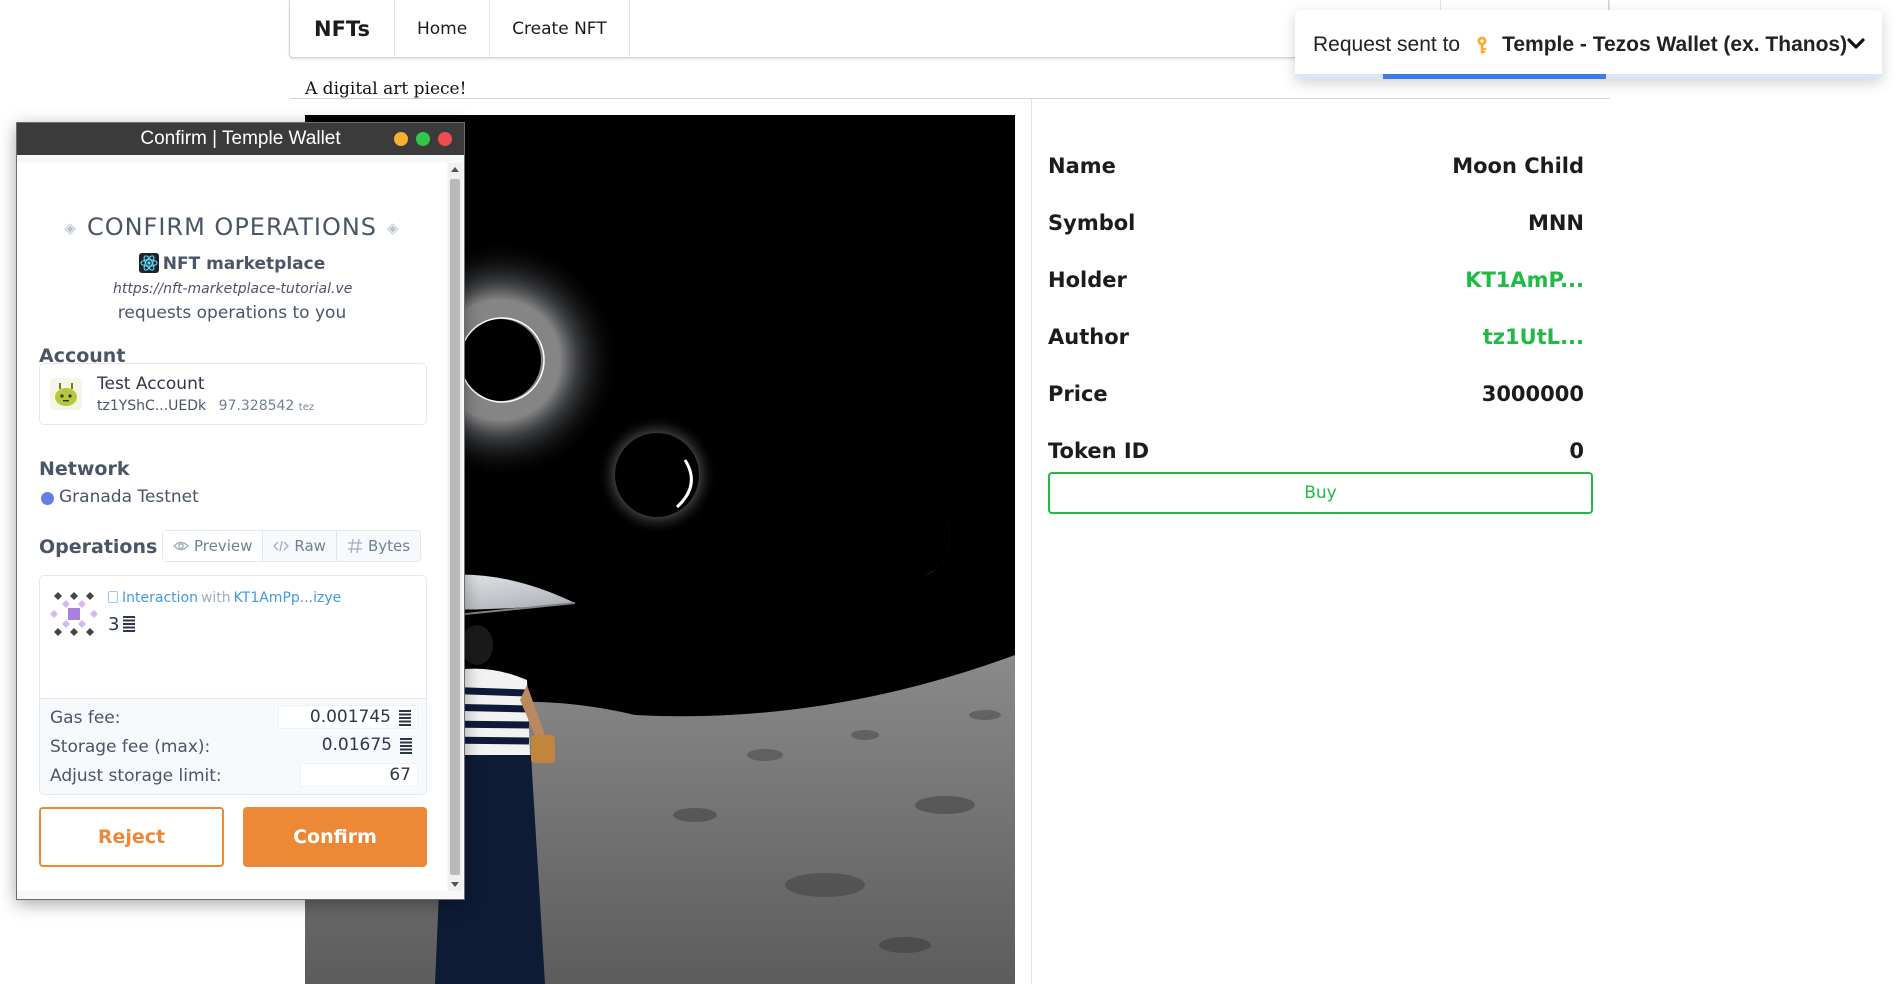 The height and width of the screenshot is (984, 1899). Describe the element at coordinates (234, 776) in the screenshot. I see `storage-limit-row: Adjust storage limit: 67` at that location.